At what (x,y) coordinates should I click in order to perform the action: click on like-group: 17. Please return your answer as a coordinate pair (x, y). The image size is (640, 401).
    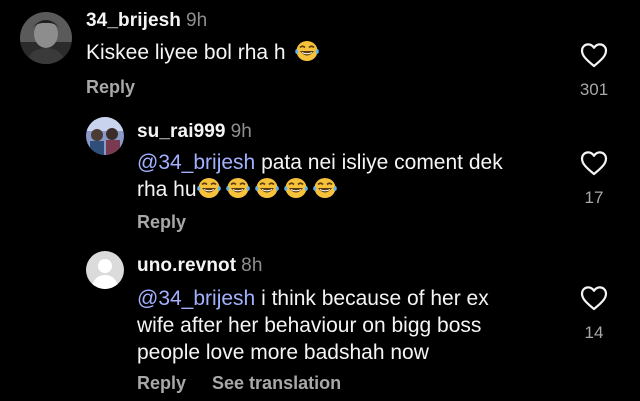
    Looking at the image, I should click on (594, 179).